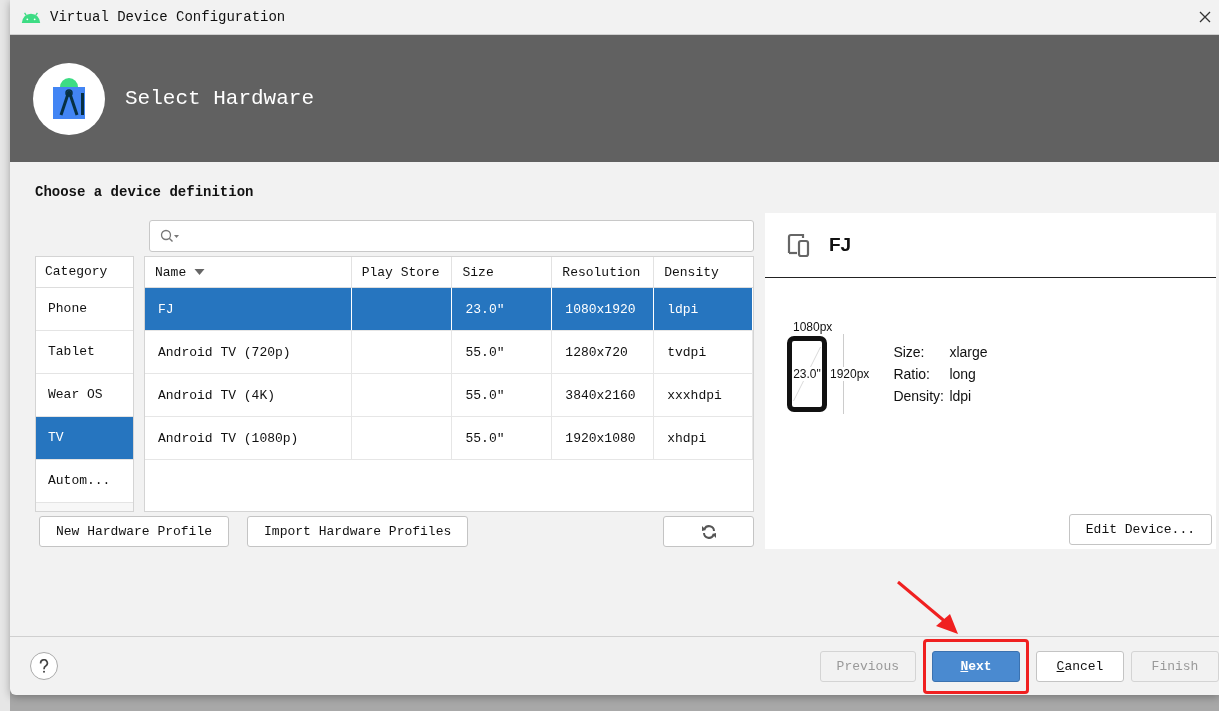 The width and height of the screenshot is (1219, 711). I want to click on table-cell: FJ, so click(166, 309).